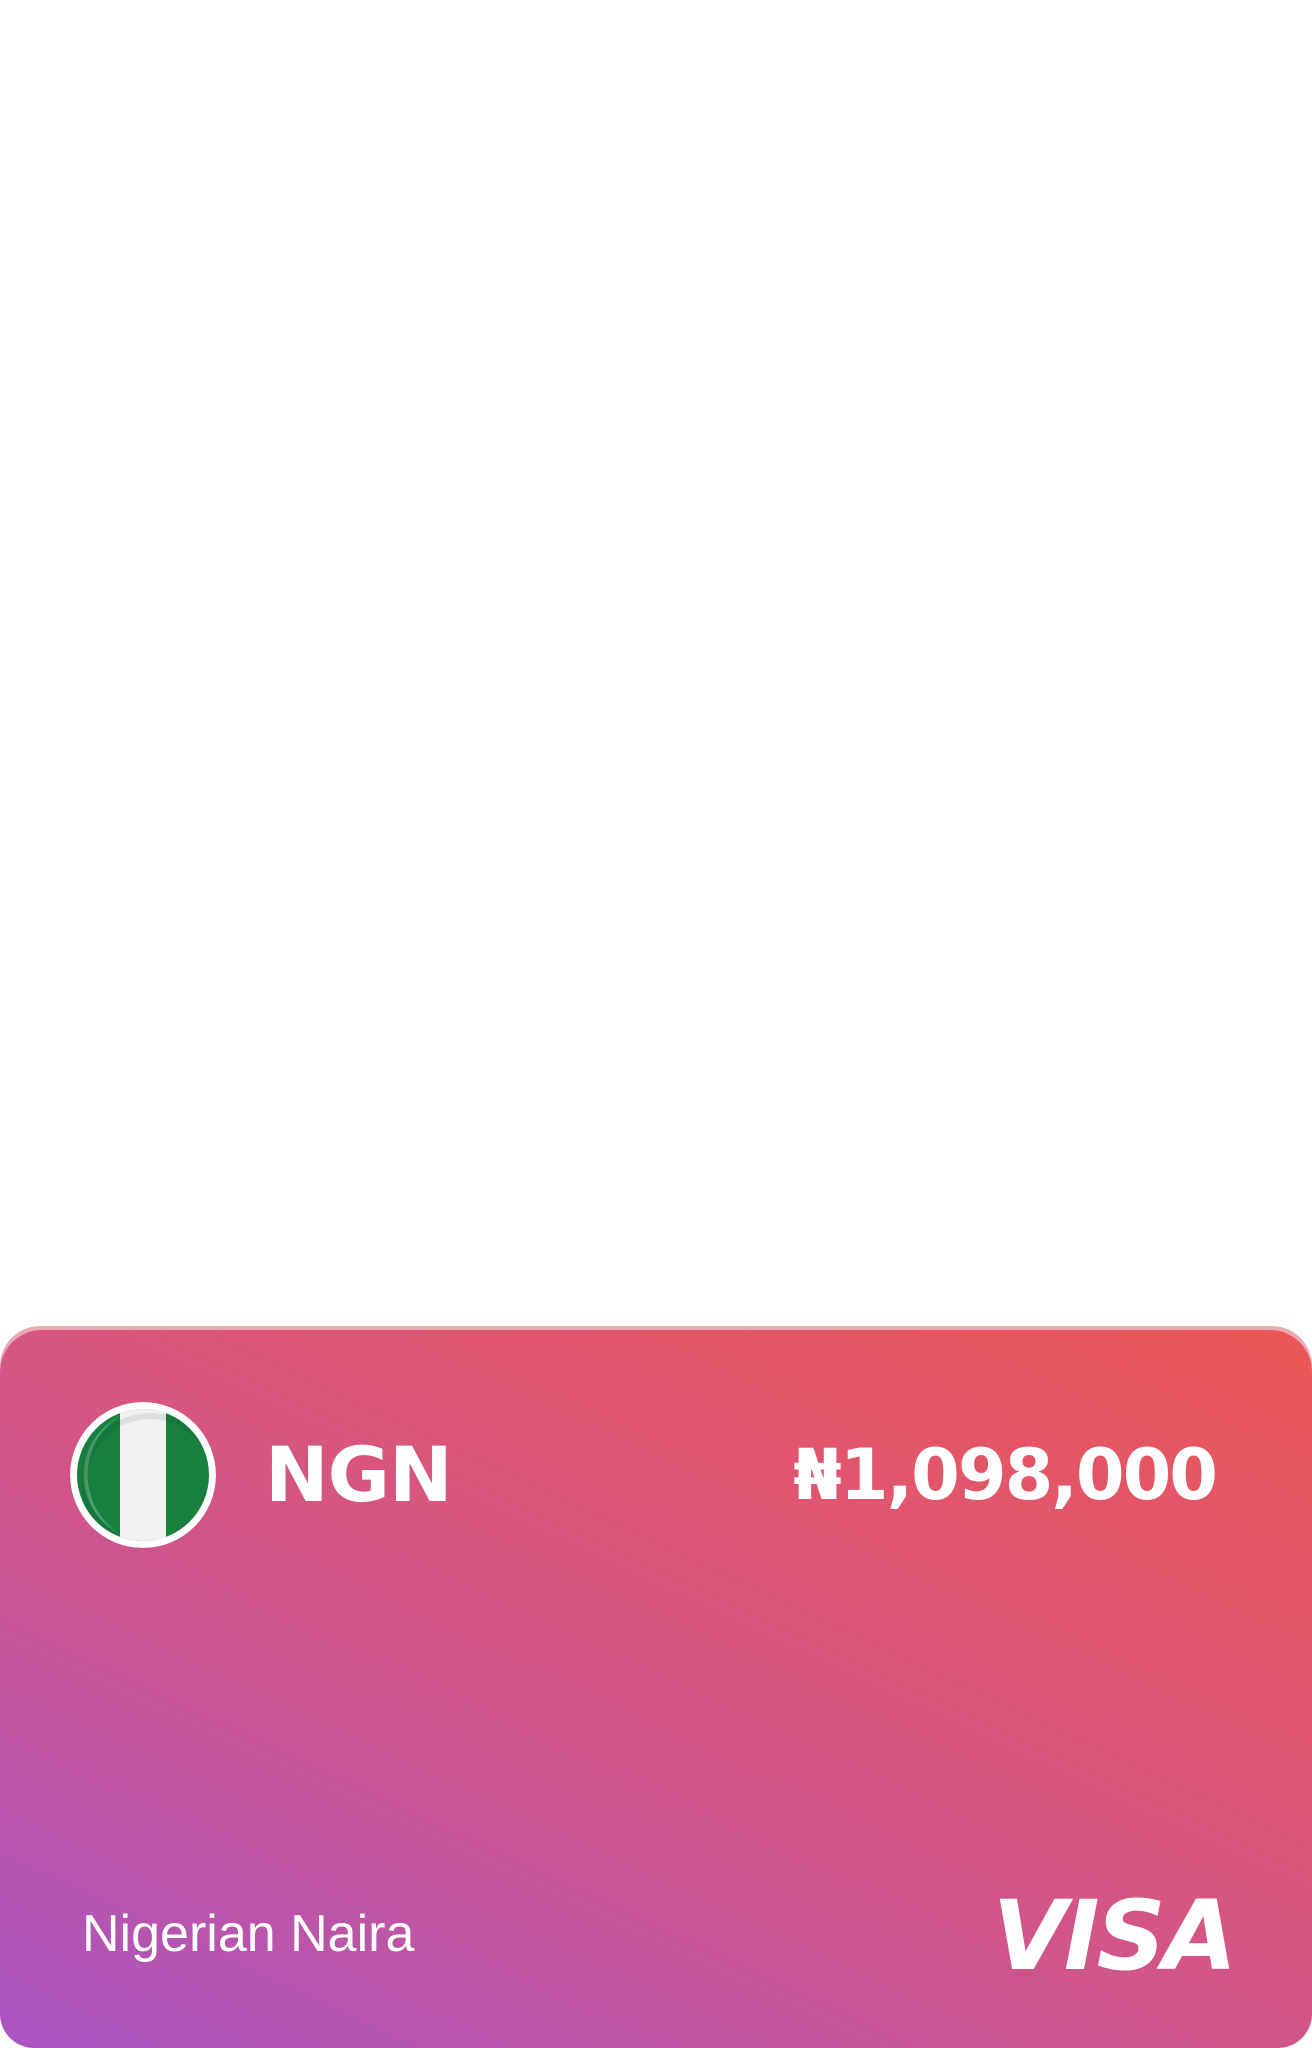 This screenshot has width=1312, height=2048. I want to click on visa-logo: VISA, so click(1114, 1936).